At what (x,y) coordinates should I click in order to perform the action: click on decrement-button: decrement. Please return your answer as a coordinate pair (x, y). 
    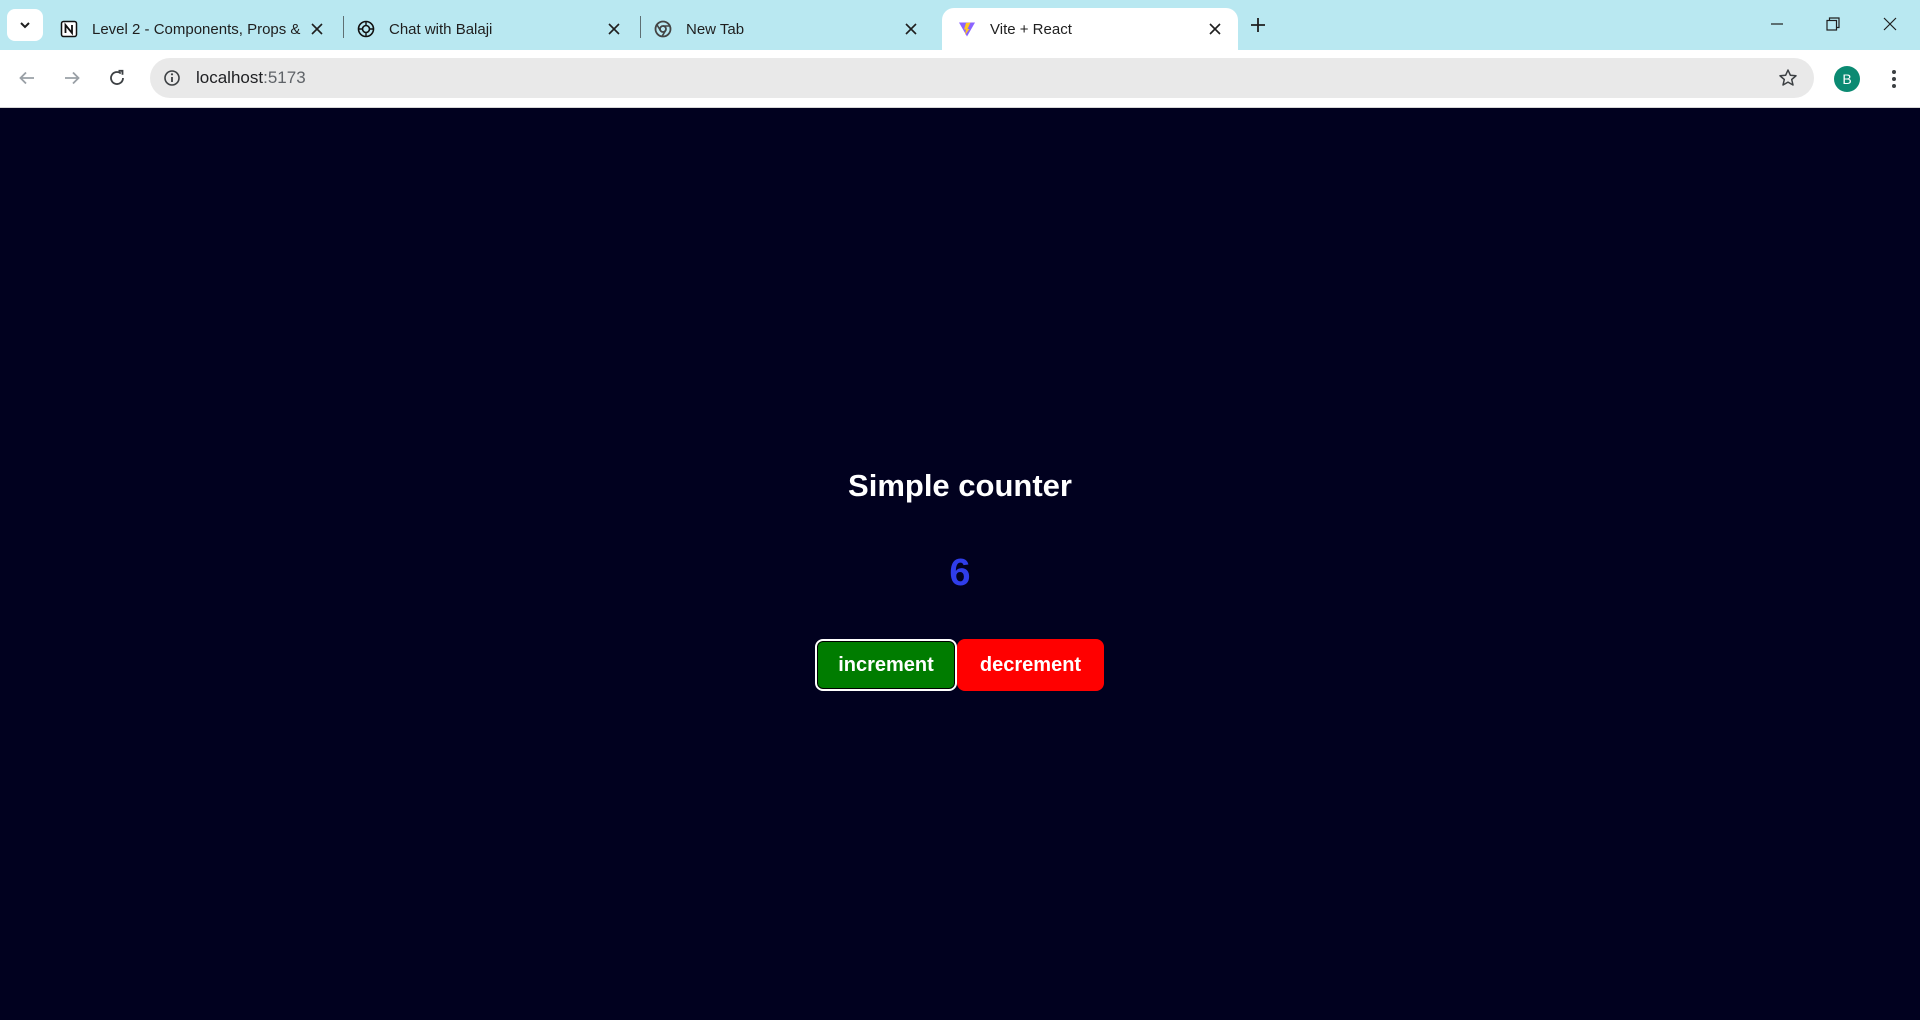
    Looking at the image, I should click on (1030, 665).